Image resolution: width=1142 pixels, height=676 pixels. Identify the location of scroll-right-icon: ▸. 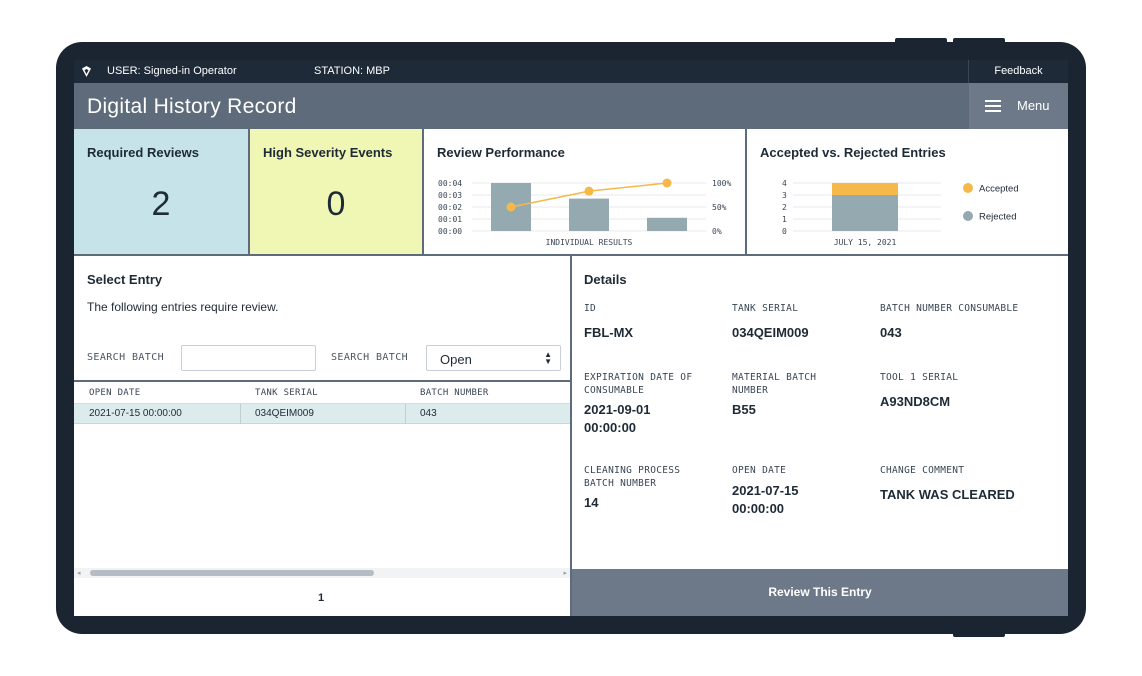
(565, 573).